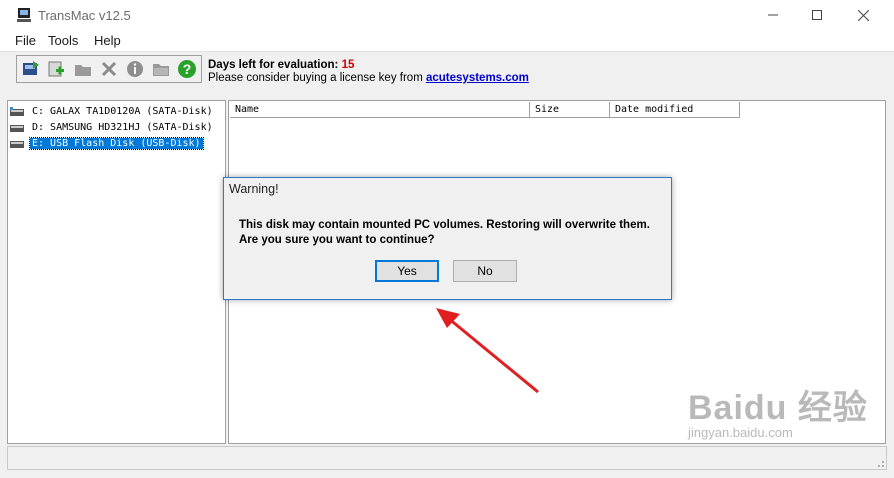 The width and height of the screenshot is (894, 478). I want to click on delete-button, so click(109, 69).